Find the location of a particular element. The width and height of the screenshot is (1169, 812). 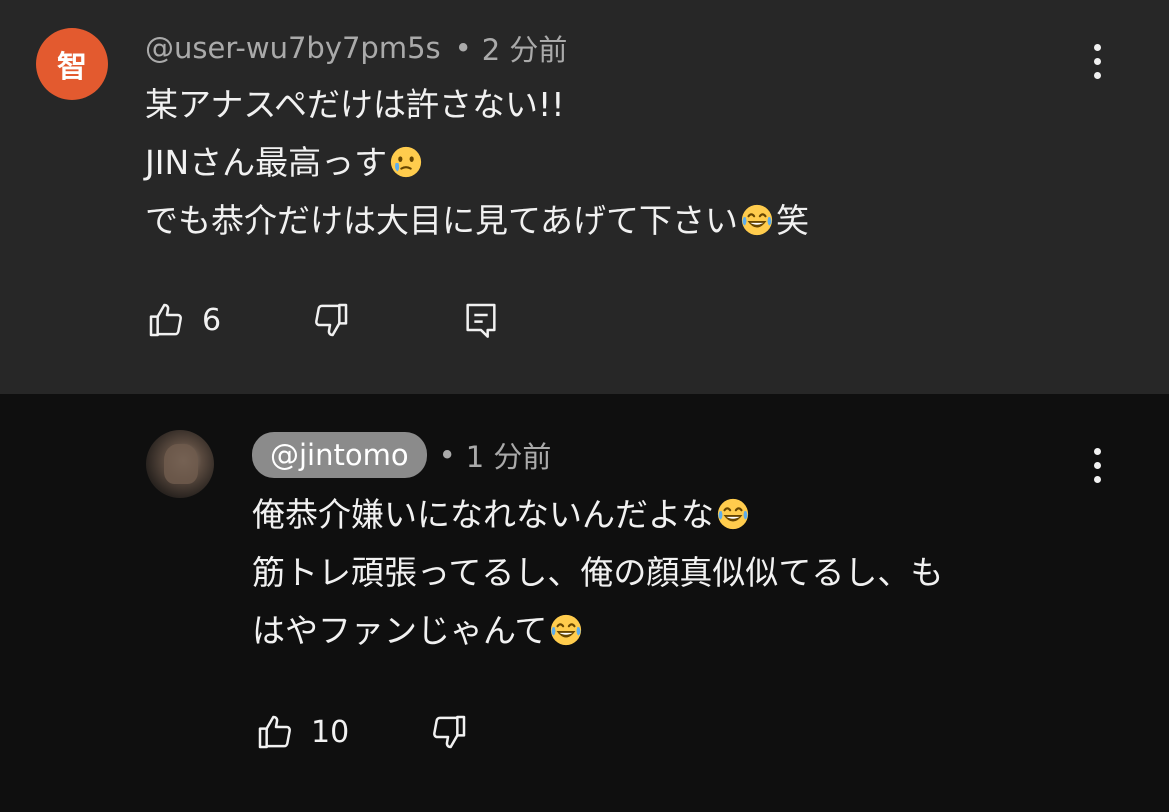

timestamp: 1 分前 is located at coordinates (509, 455).